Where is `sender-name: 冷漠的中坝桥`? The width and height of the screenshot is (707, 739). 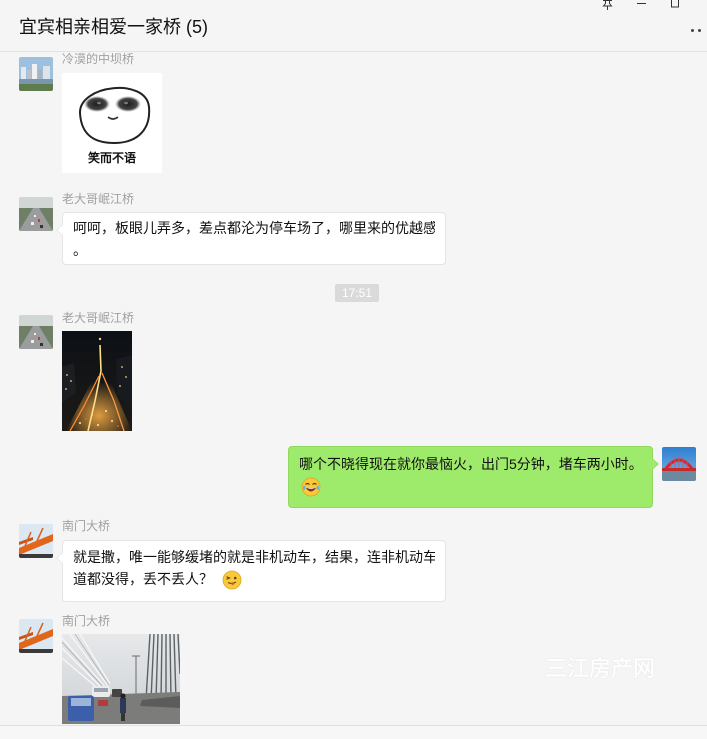
sender-name: 冷漠的中坝桥 is located at coordinates (98, 59).